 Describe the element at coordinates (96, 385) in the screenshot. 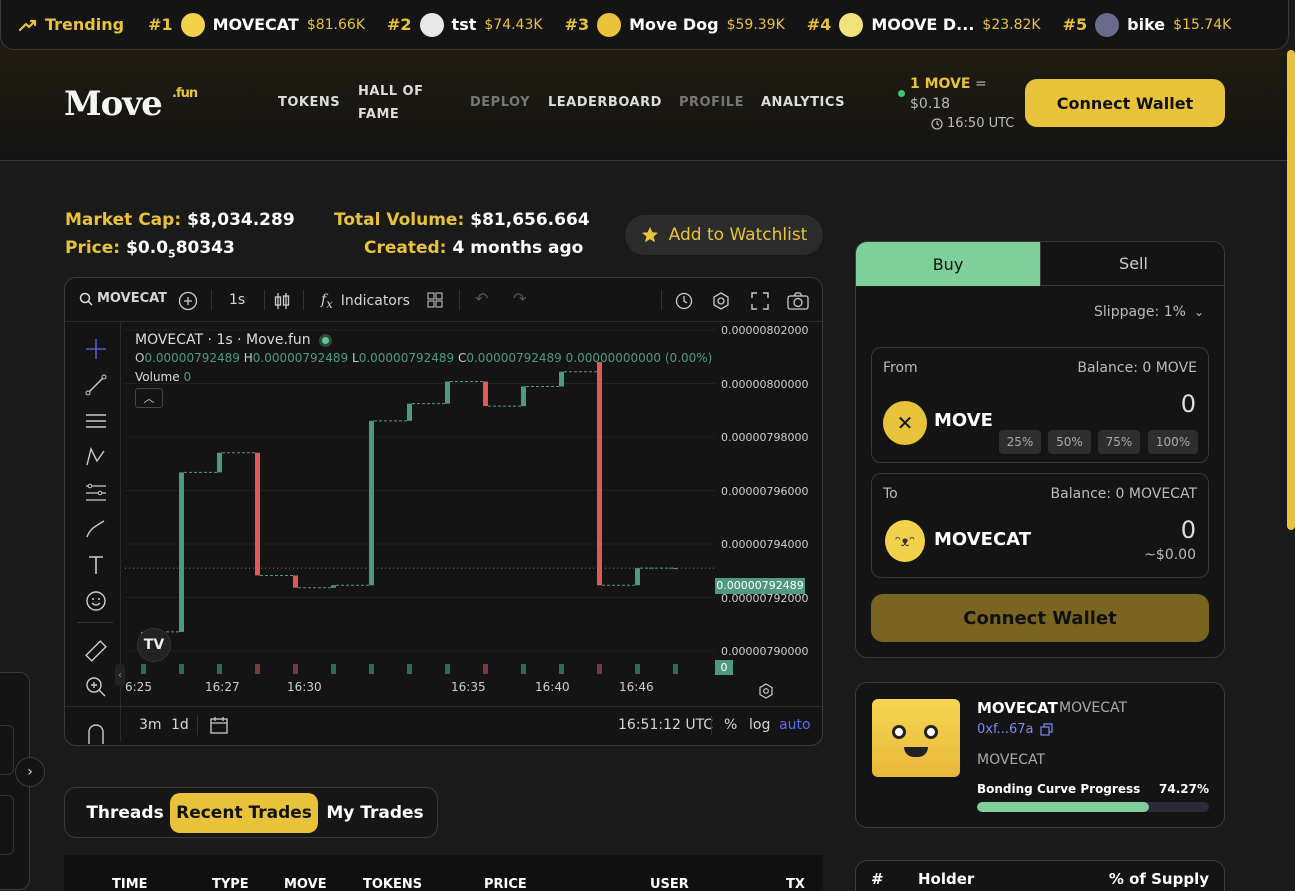

I see `trendline-icon` at that location.